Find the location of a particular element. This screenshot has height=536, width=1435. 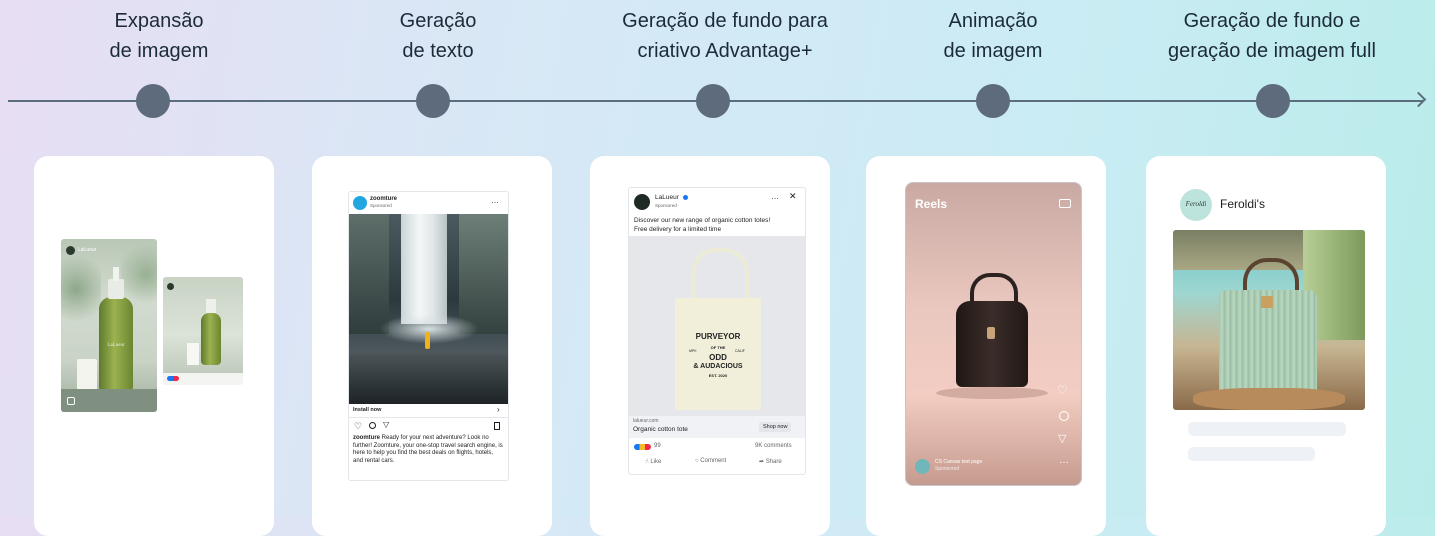

waterfall-photo is located at coordinates (428, 309).